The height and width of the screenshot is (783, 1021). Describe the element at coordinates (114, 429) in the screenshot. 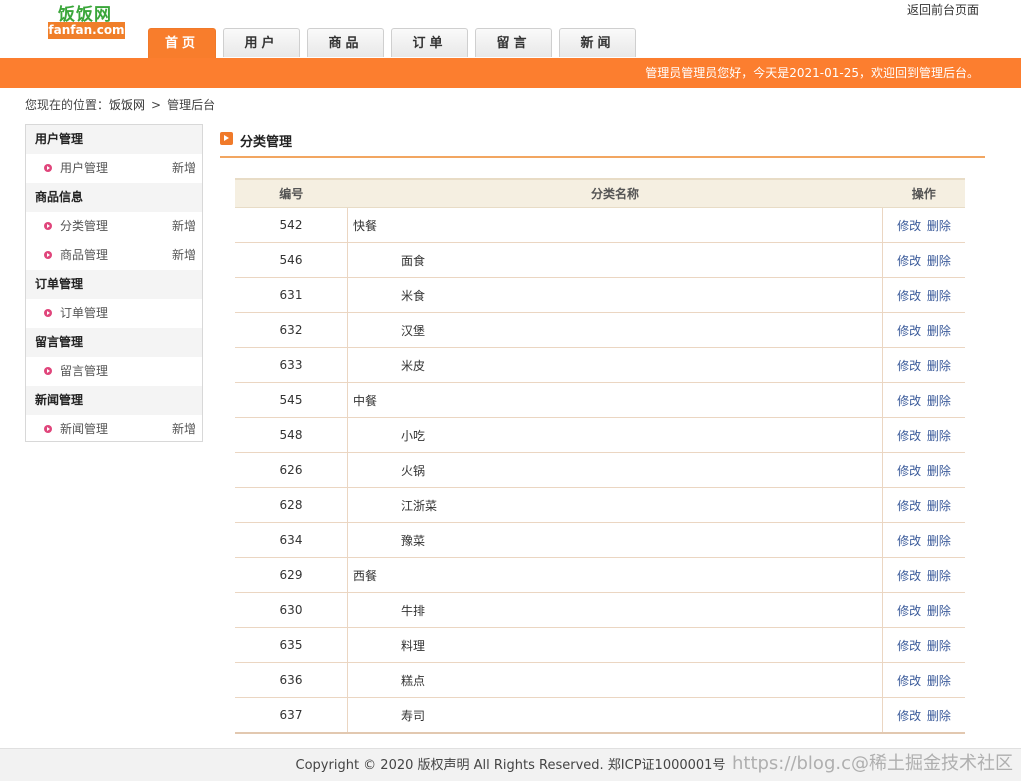

I see `sidebar-item: 新闻管理 新增` at that location.